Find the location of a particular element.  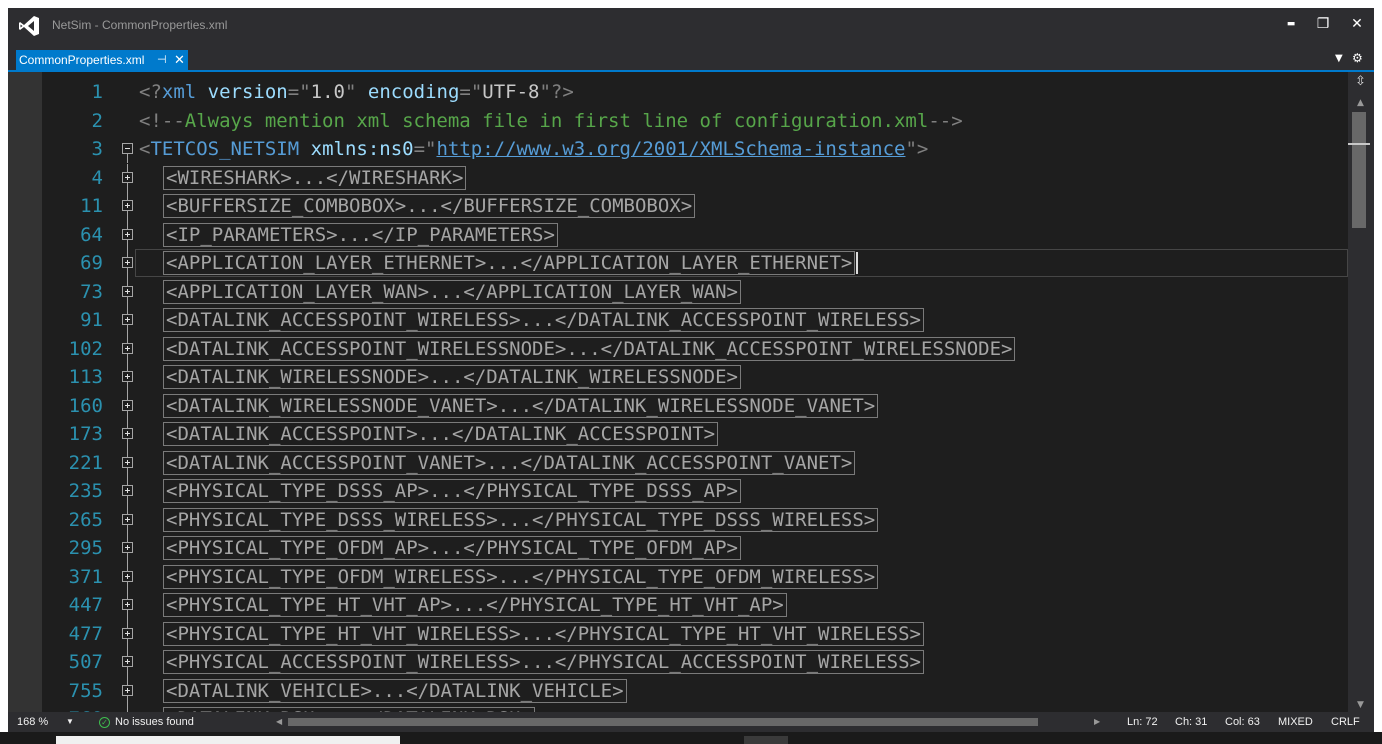

line-number: 11 is located at coordinates (91, 206).